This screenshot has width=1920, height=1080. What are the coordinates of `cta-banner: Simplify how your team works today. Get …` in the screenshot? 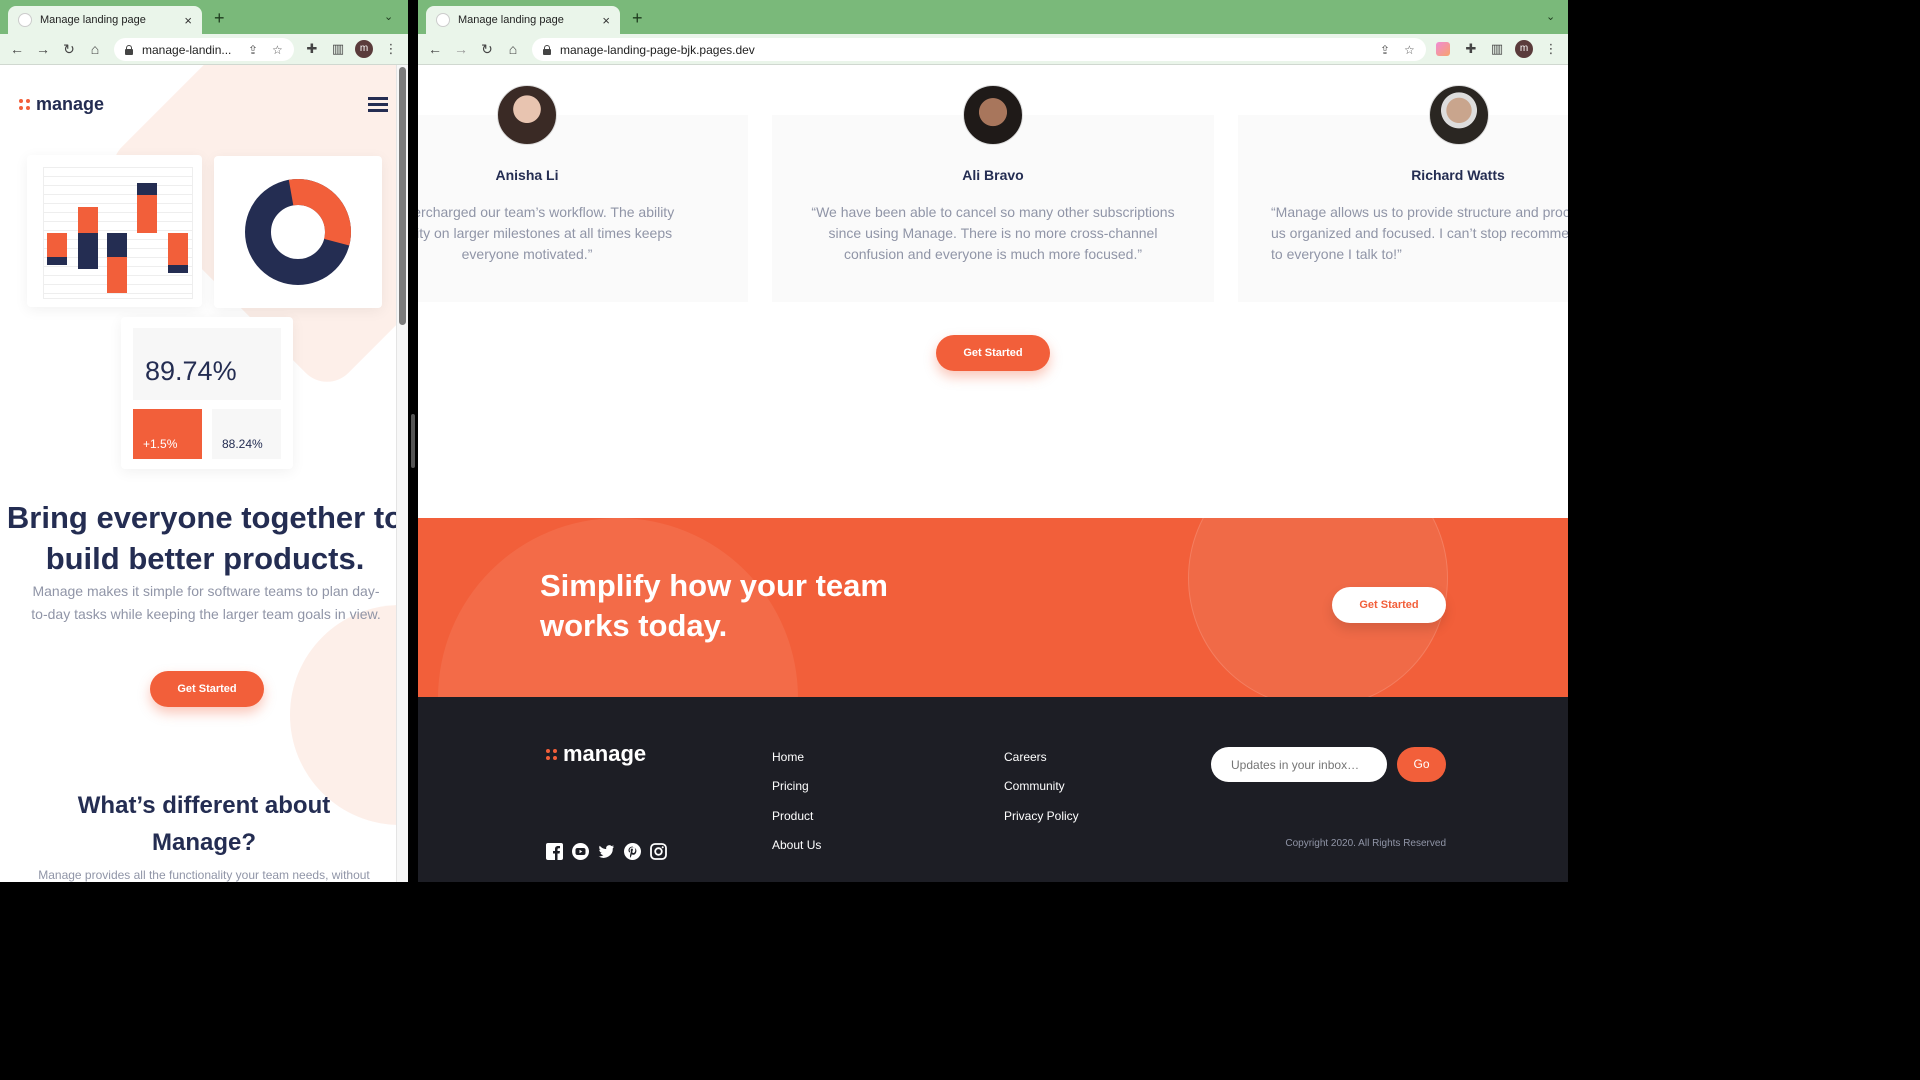 It's located at (993, 607).